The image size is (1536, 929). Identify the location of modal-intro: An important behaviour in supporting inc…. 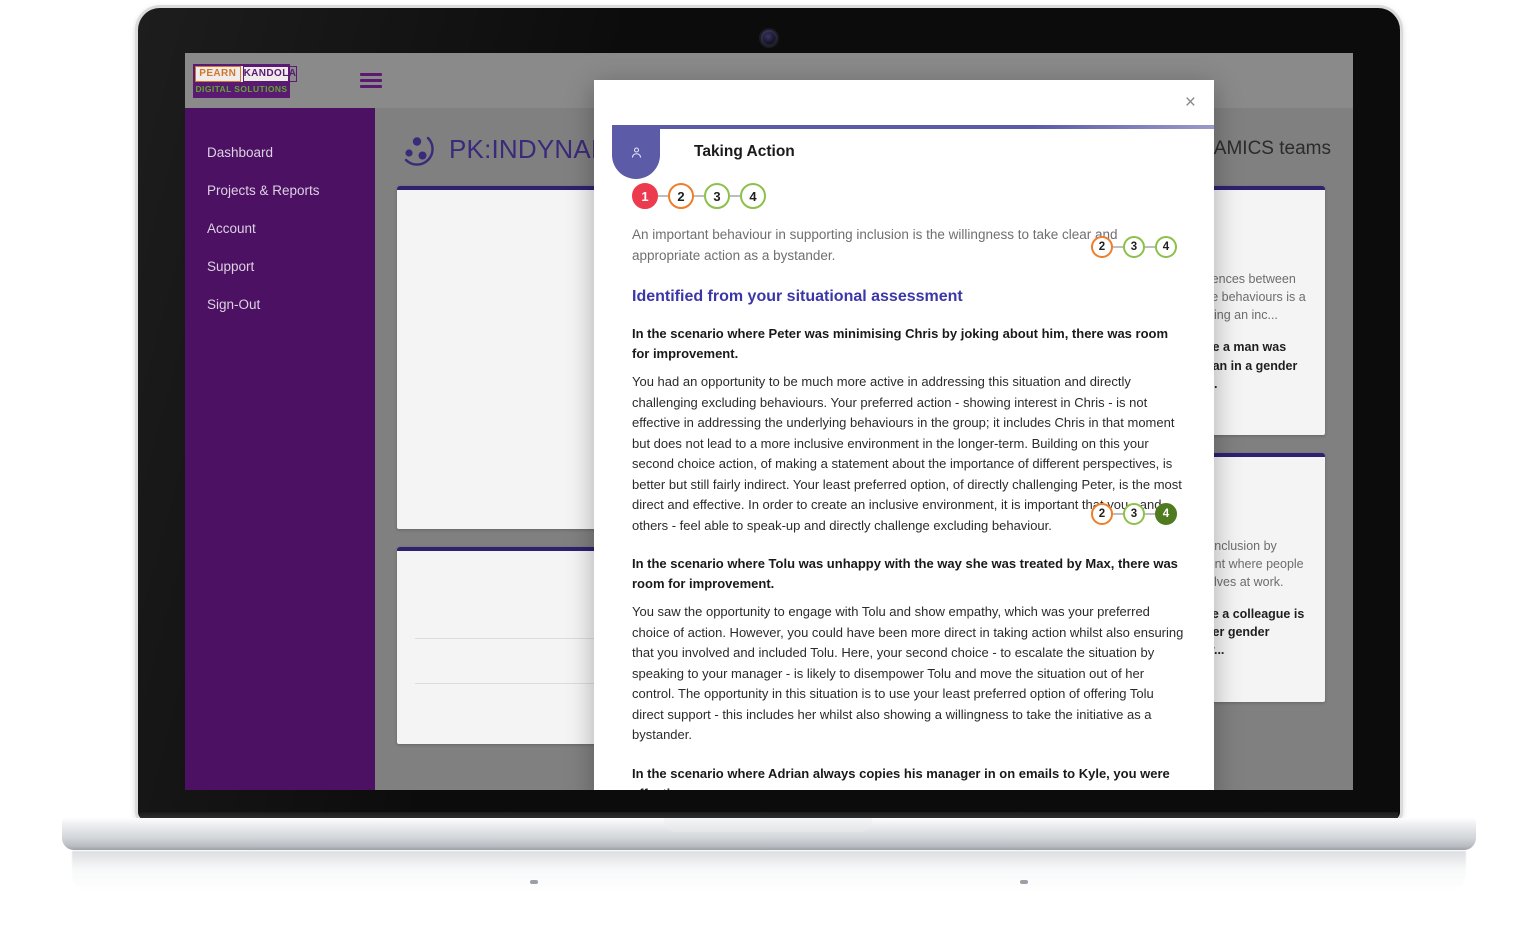
(875, 245).